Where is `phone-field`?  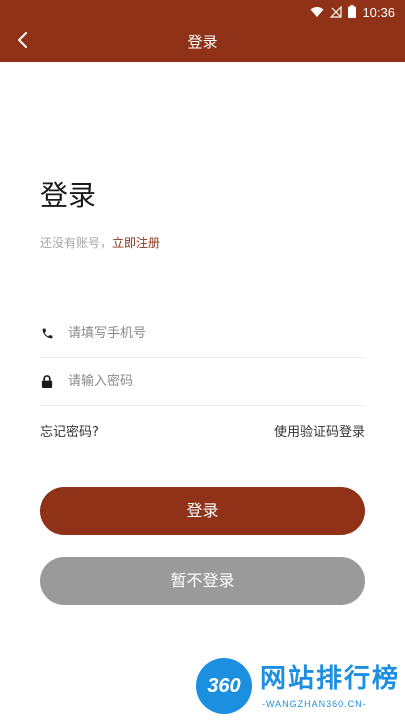
phone-field is located at coordinates (202, 334).